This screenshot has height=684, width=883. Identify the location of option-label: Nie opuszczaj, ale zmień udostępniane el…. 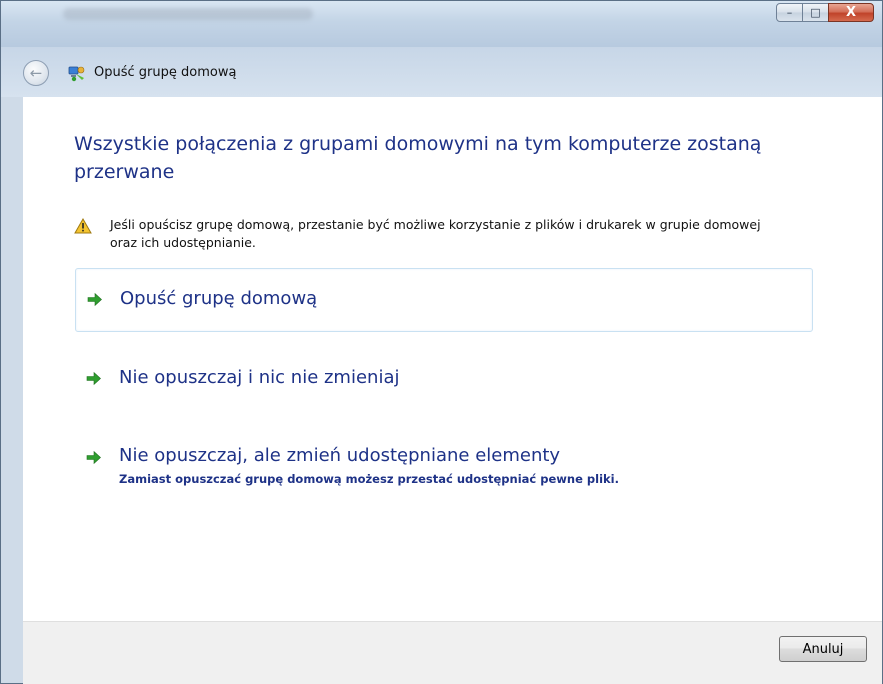
(340, 455).